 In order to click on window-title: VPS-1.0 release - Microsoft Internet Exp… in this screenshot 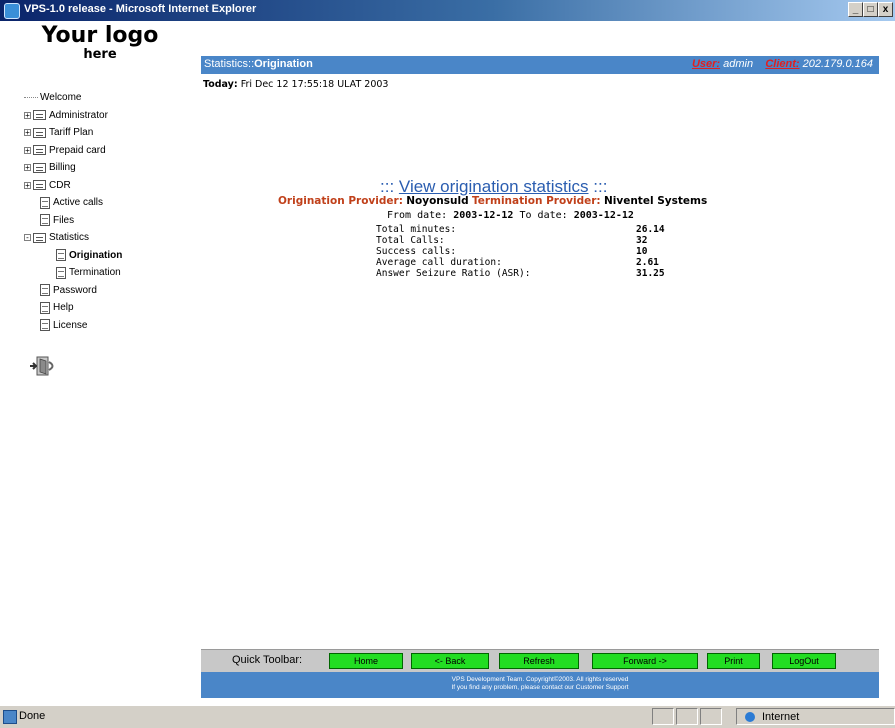, I will do `click(140, 9)`.